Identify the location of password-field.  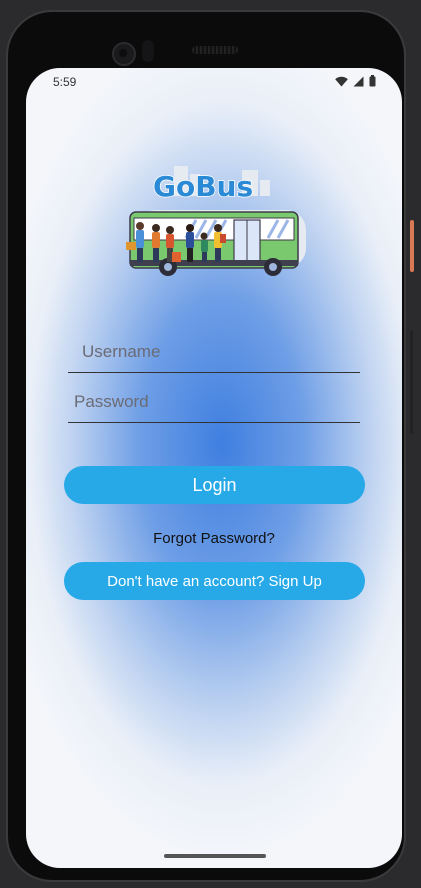
(214, 402).